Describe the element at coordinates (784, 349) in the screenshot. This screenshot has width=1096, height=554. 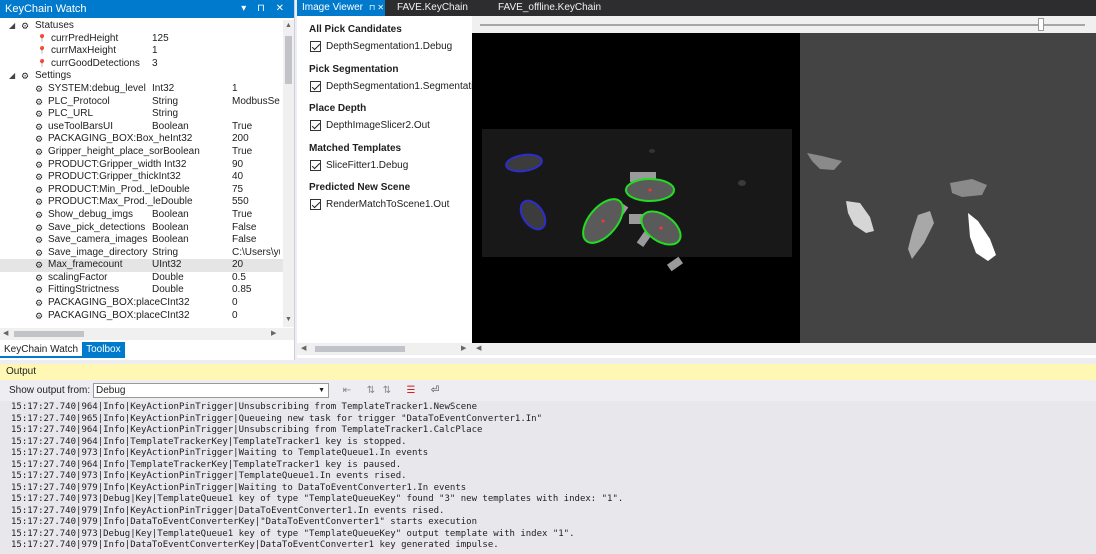
I see `canvas-scrollbar: ◀` at that location.